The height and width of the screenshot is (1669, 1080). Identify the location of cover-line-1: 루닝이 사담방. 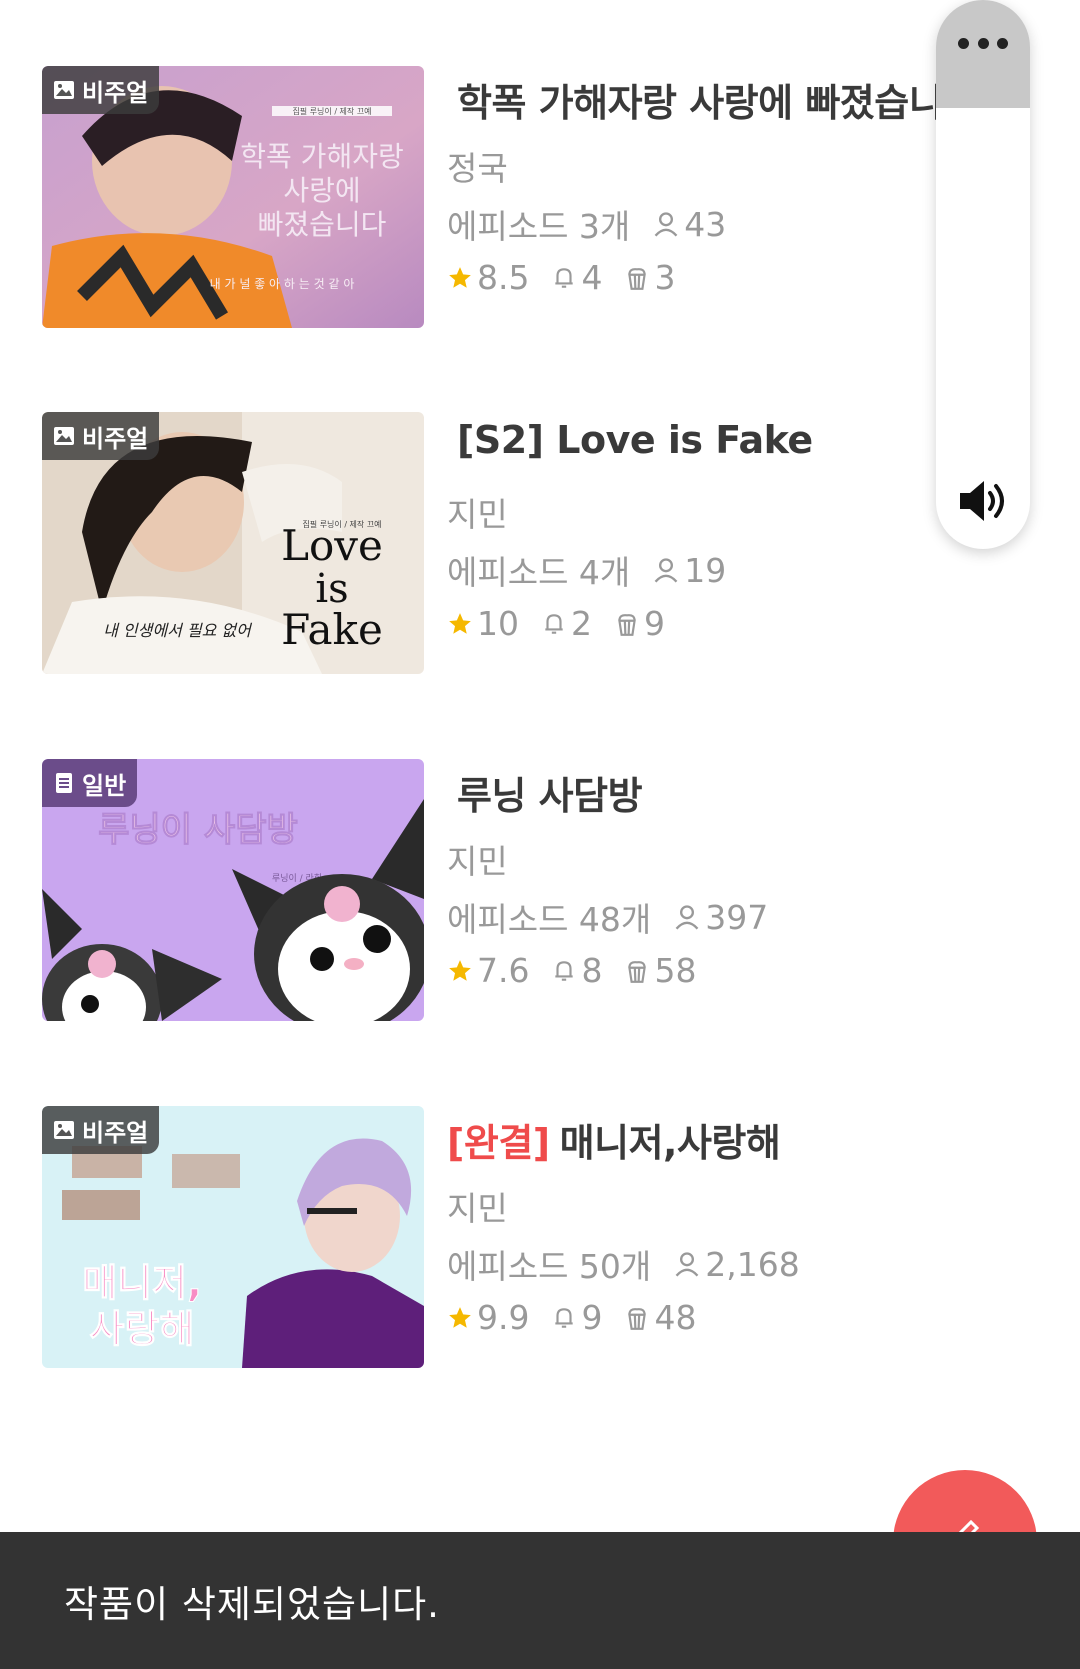
(198, 830).